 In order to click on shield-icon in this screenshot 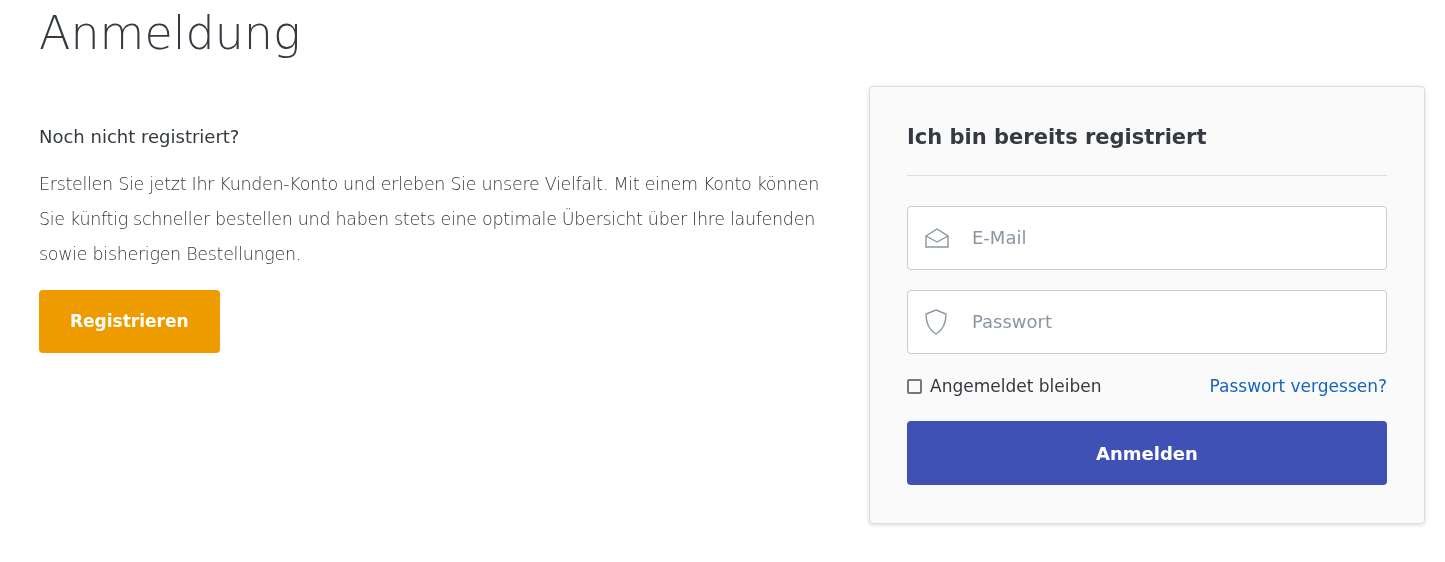, I will do `click(936, 322)`.